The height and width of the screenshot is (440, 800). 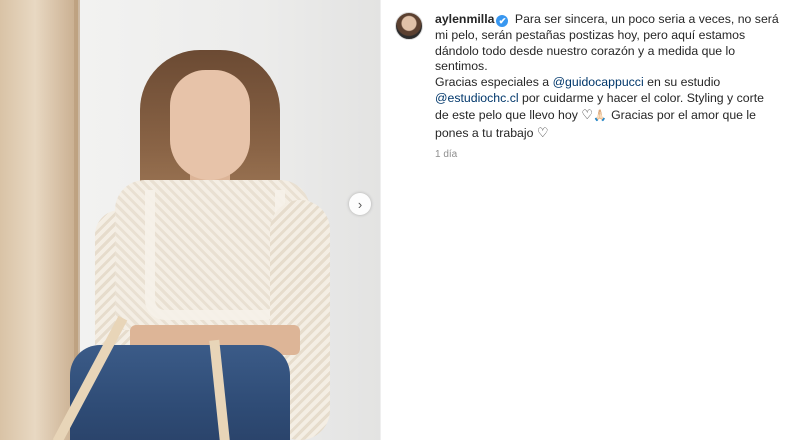 I want to click on face, so click(x=210, y=125).